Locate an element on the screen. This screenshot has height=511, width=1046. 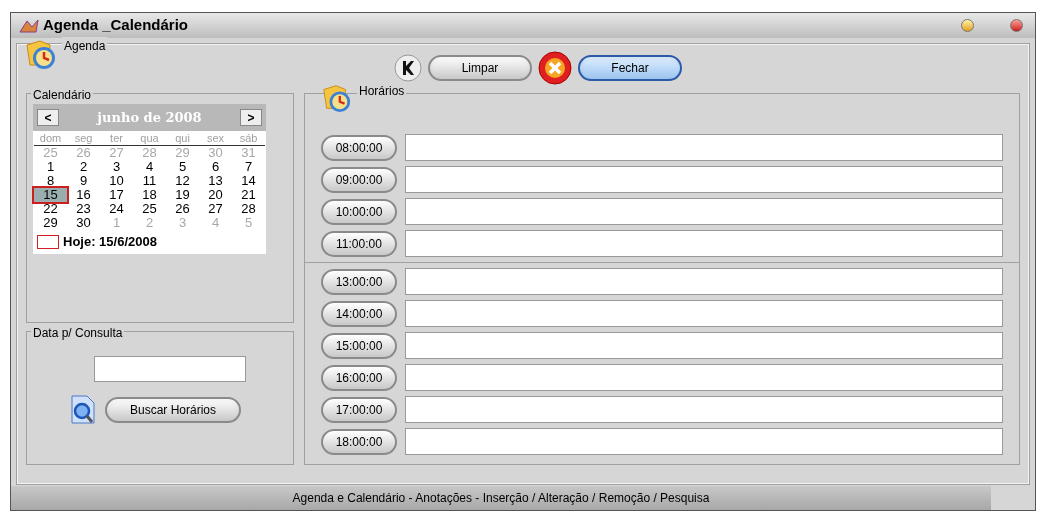
calendar-day: 30 is located at coordinates (83, 223).